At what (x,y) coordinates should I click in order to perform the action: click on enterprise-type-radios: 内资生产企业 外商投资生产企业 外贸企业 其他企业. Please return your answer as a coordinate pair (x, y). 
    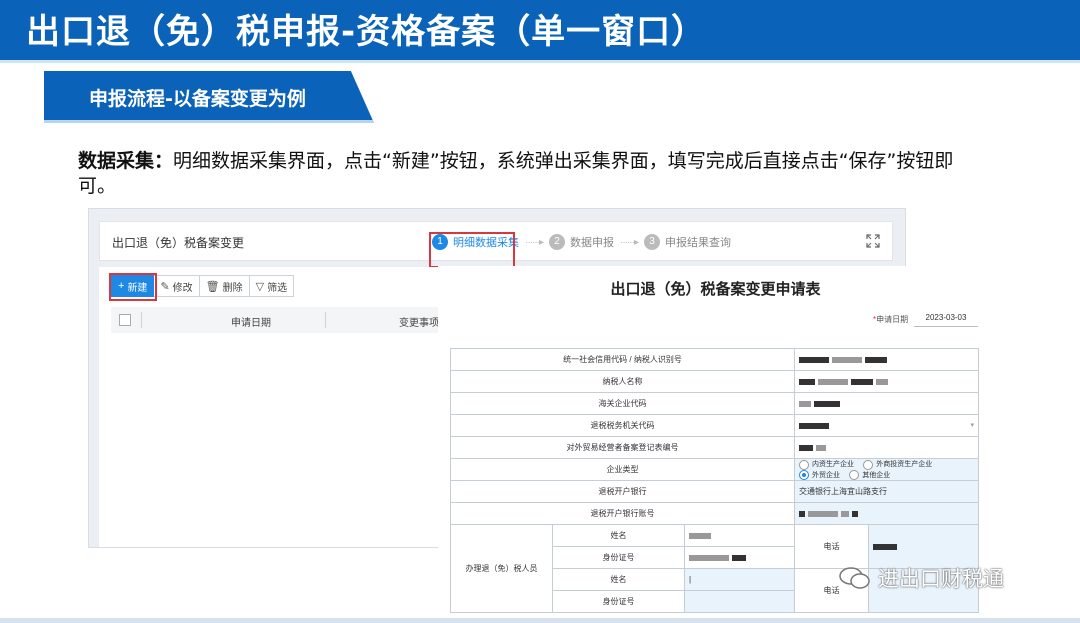
    Looking at the image, I should click on (887, 469).